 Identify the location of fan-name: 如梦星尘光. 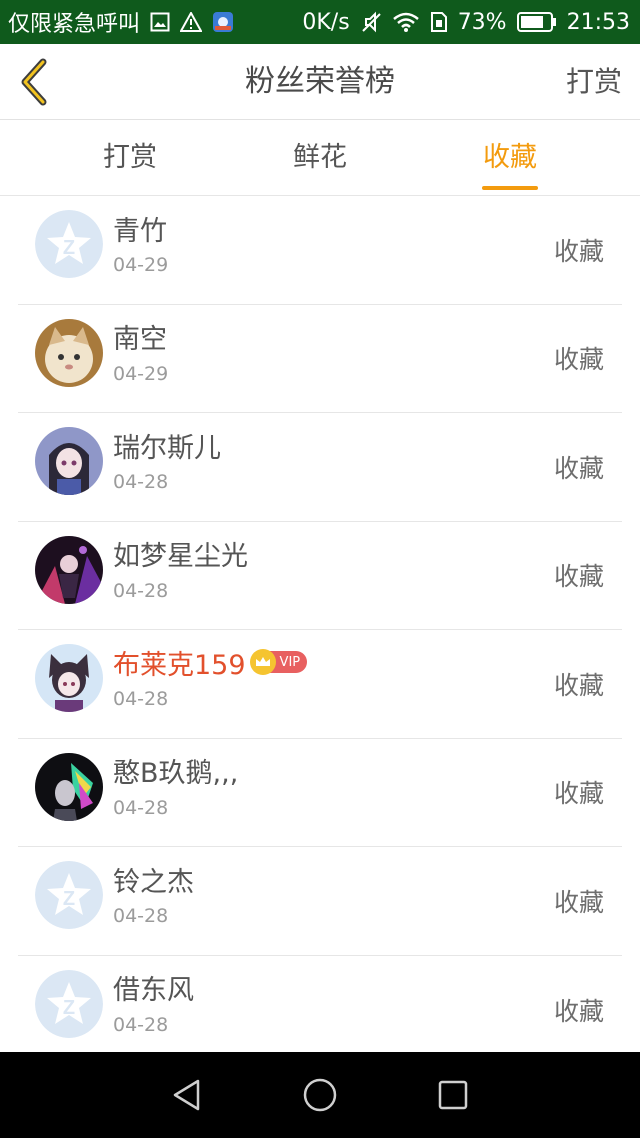
(180, 556).